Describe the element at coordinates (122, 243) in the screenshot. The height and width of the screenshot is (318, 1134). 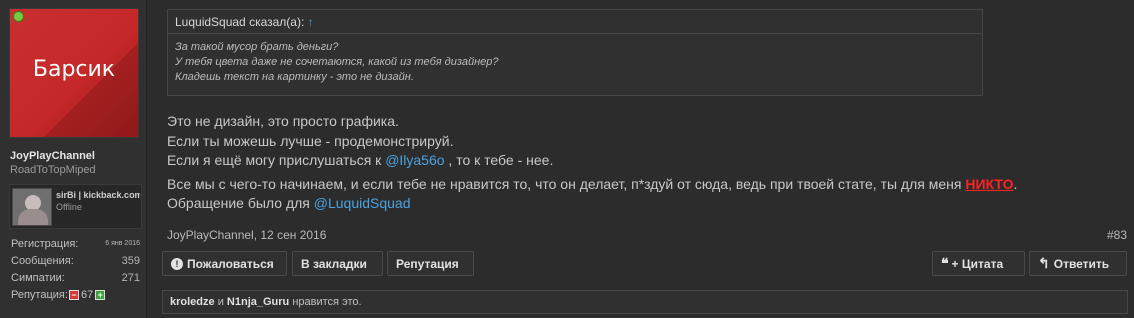
I see `stat-value: 6 янв 2016` at that location.